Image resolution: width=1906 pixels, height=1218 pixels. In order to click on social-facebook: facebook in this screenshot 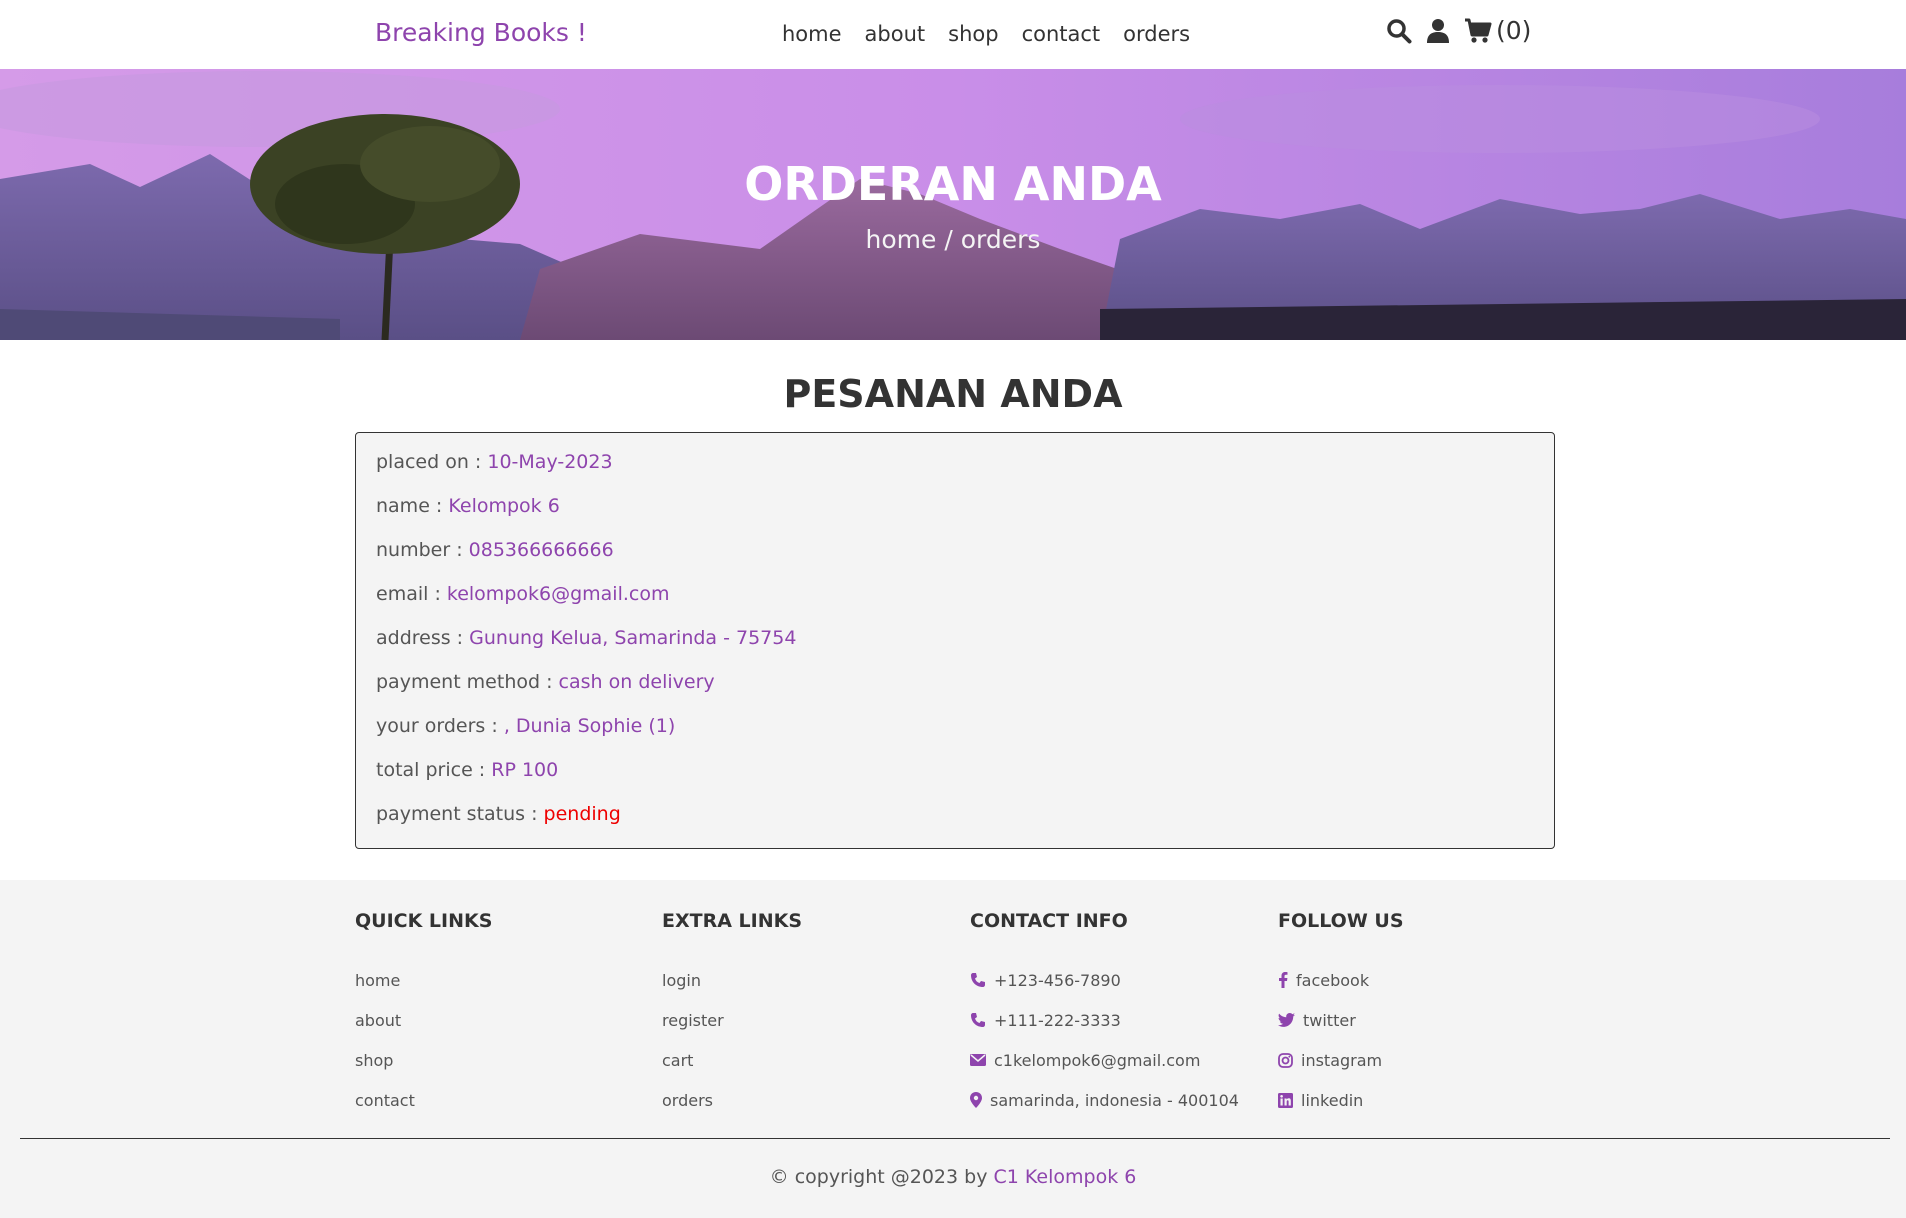, I will do `click(1341, 980)`.